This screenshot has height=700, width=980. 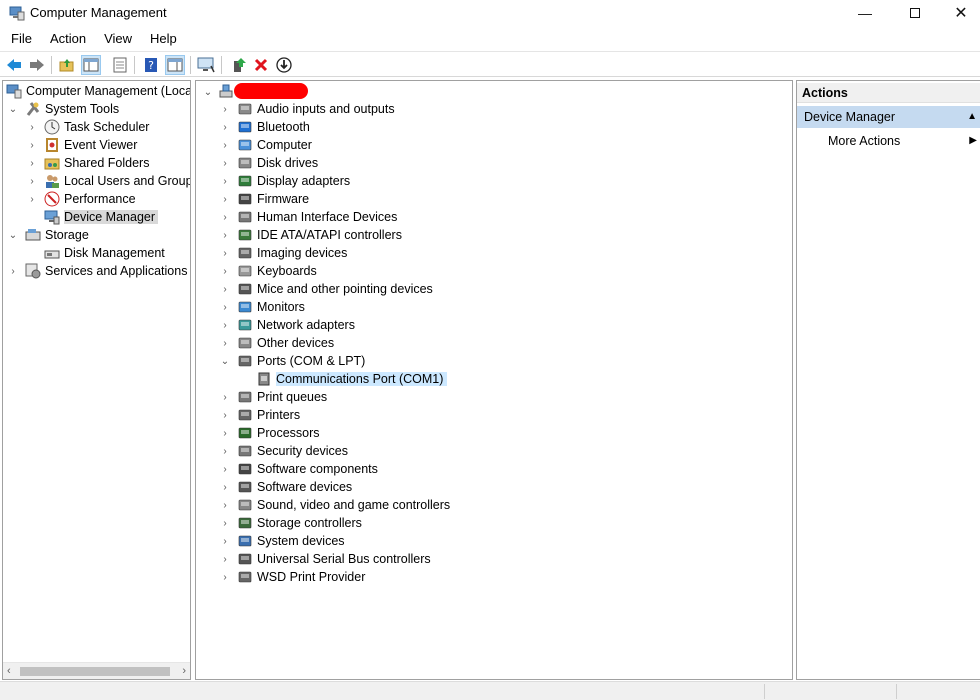 What do you see at coordinates (67, 65) in the screenshot?
I see `up-folder-button` at bounding box center [67, 65].